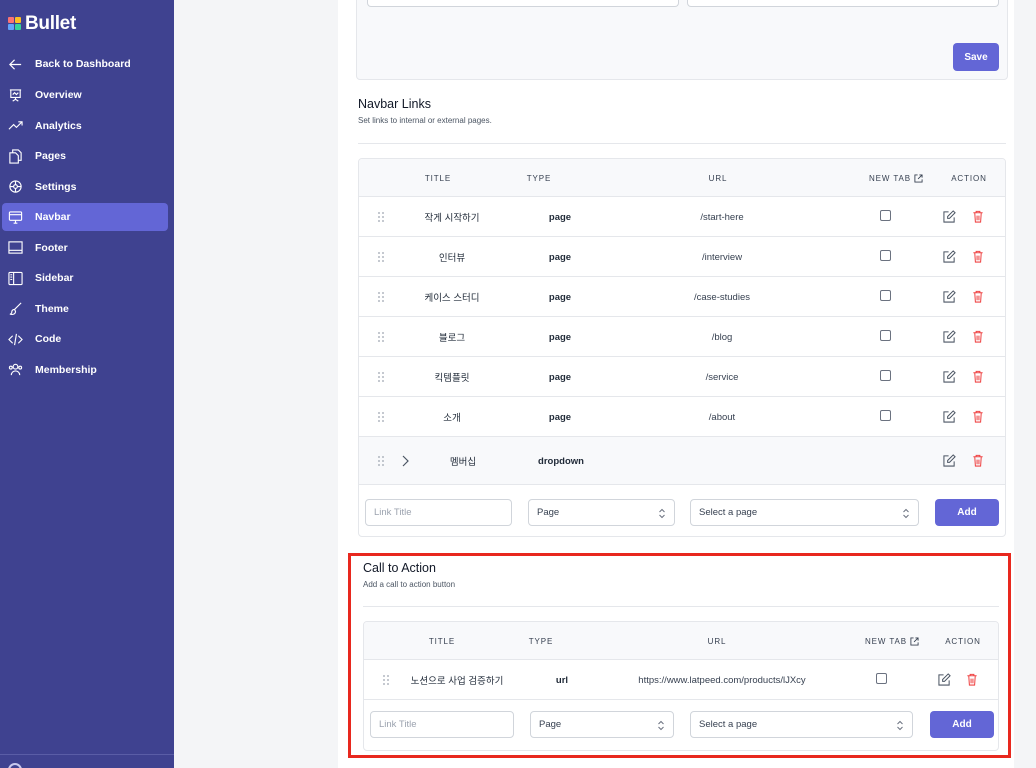 This screenshot has height=768, width=1036. I want to click on table-row: 블로그 page /blog, so click(682, 337).